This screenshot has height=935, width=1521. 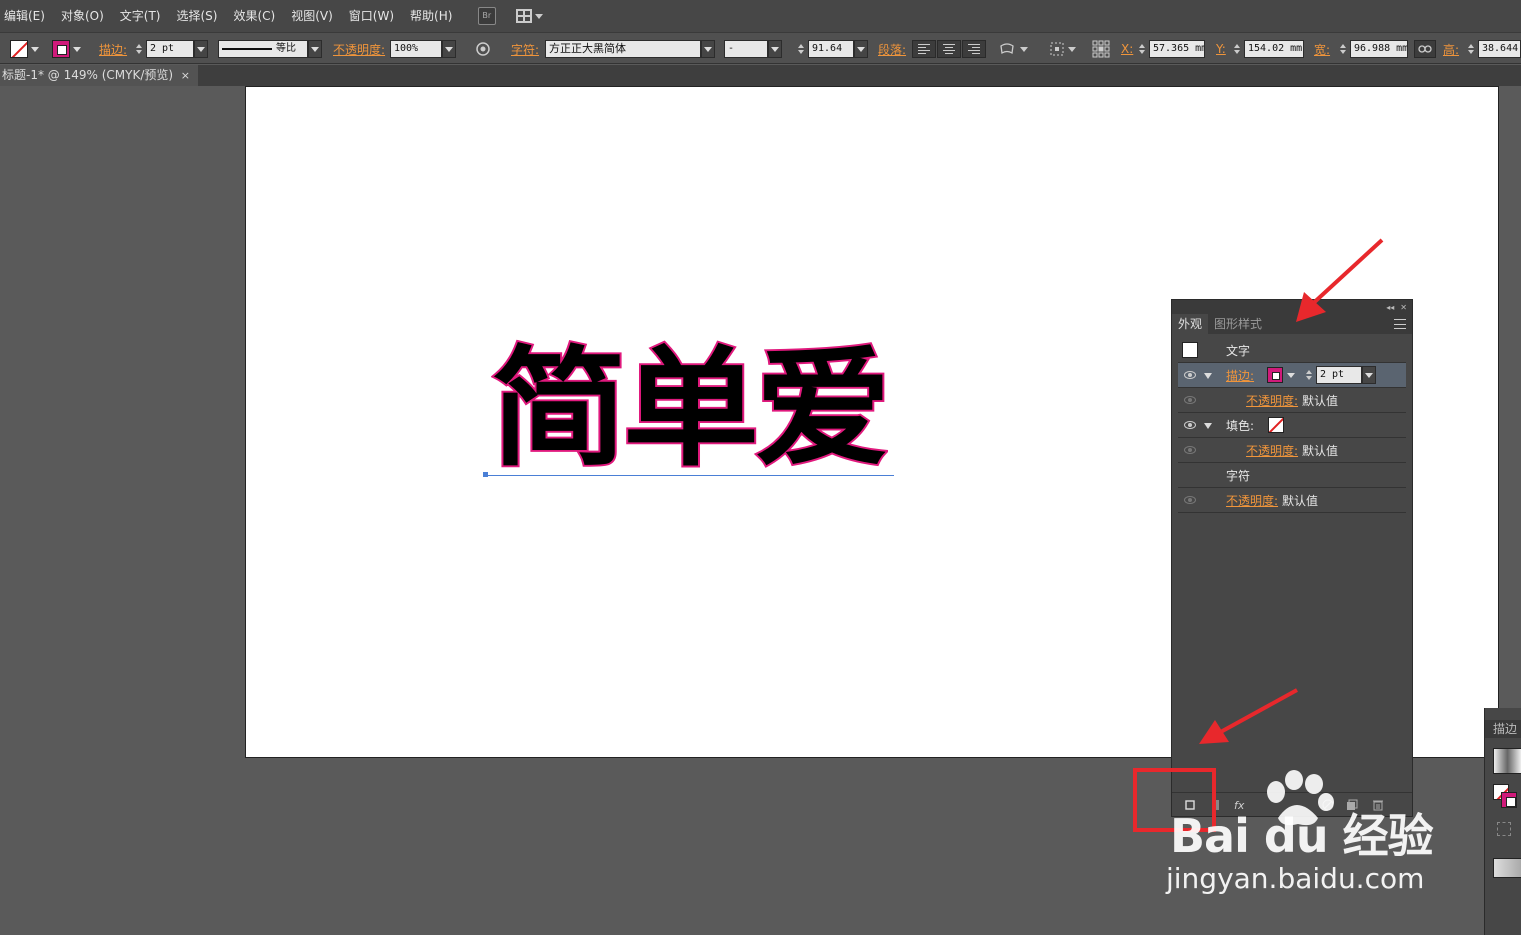 What do you see at coordinates (1101, 49) in the screenshot?
I see `reference-point-icon` at bounding box center [1101, 49].